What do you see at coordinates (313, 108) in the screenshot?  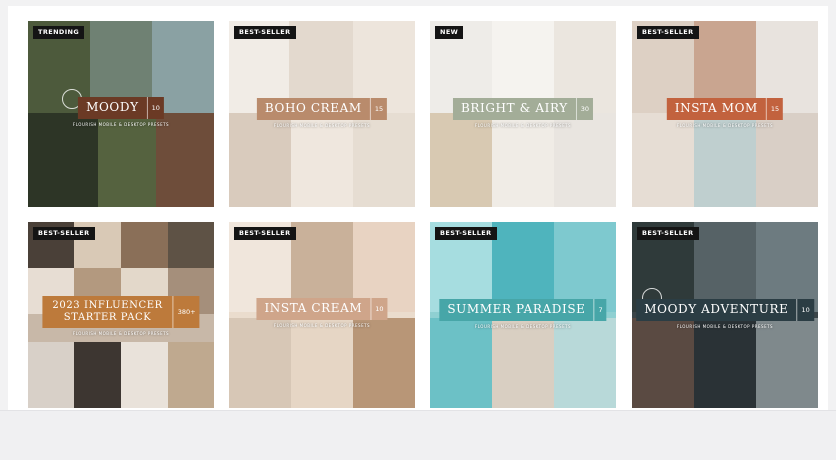 I see `card-title: BOHO CREAM` at bounding box center [313, 108].